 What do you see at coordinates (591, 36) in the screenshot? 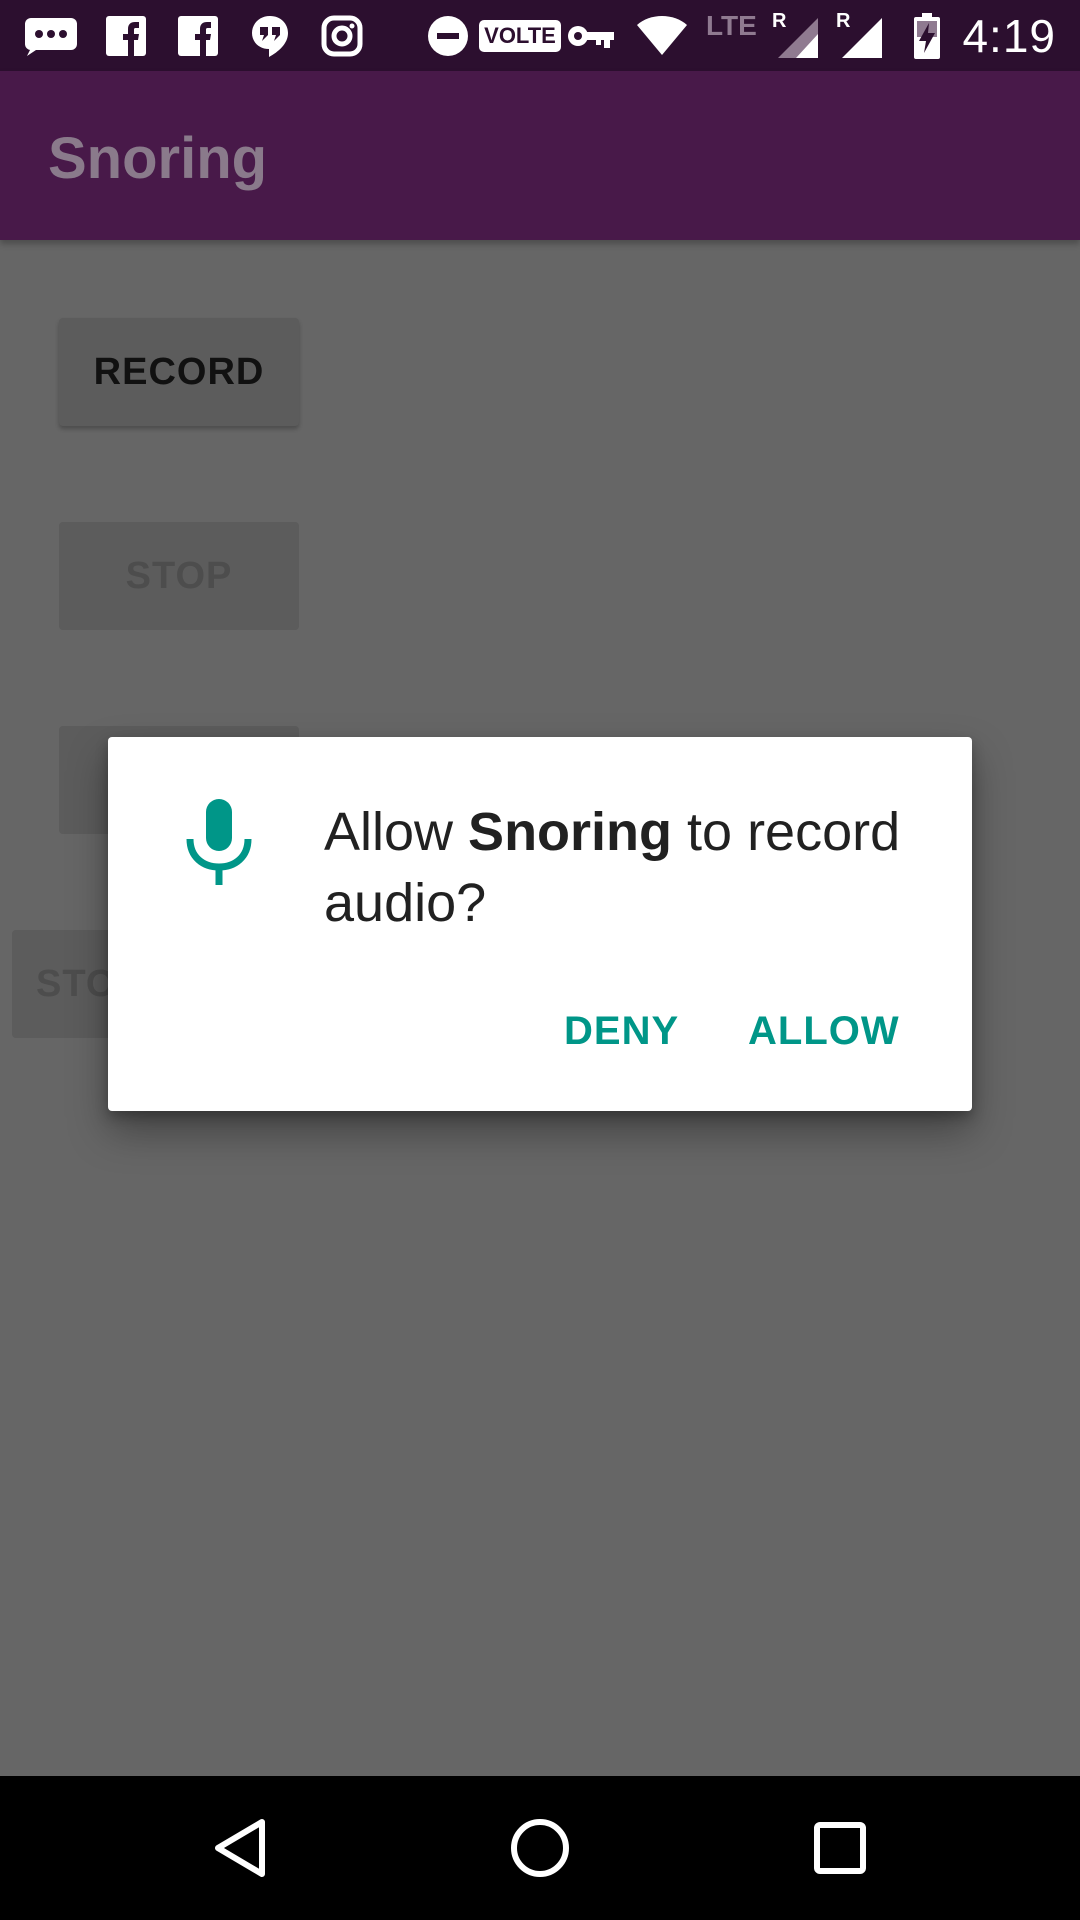
I see `vpn-key-icon` at bounding box center [591, 36].